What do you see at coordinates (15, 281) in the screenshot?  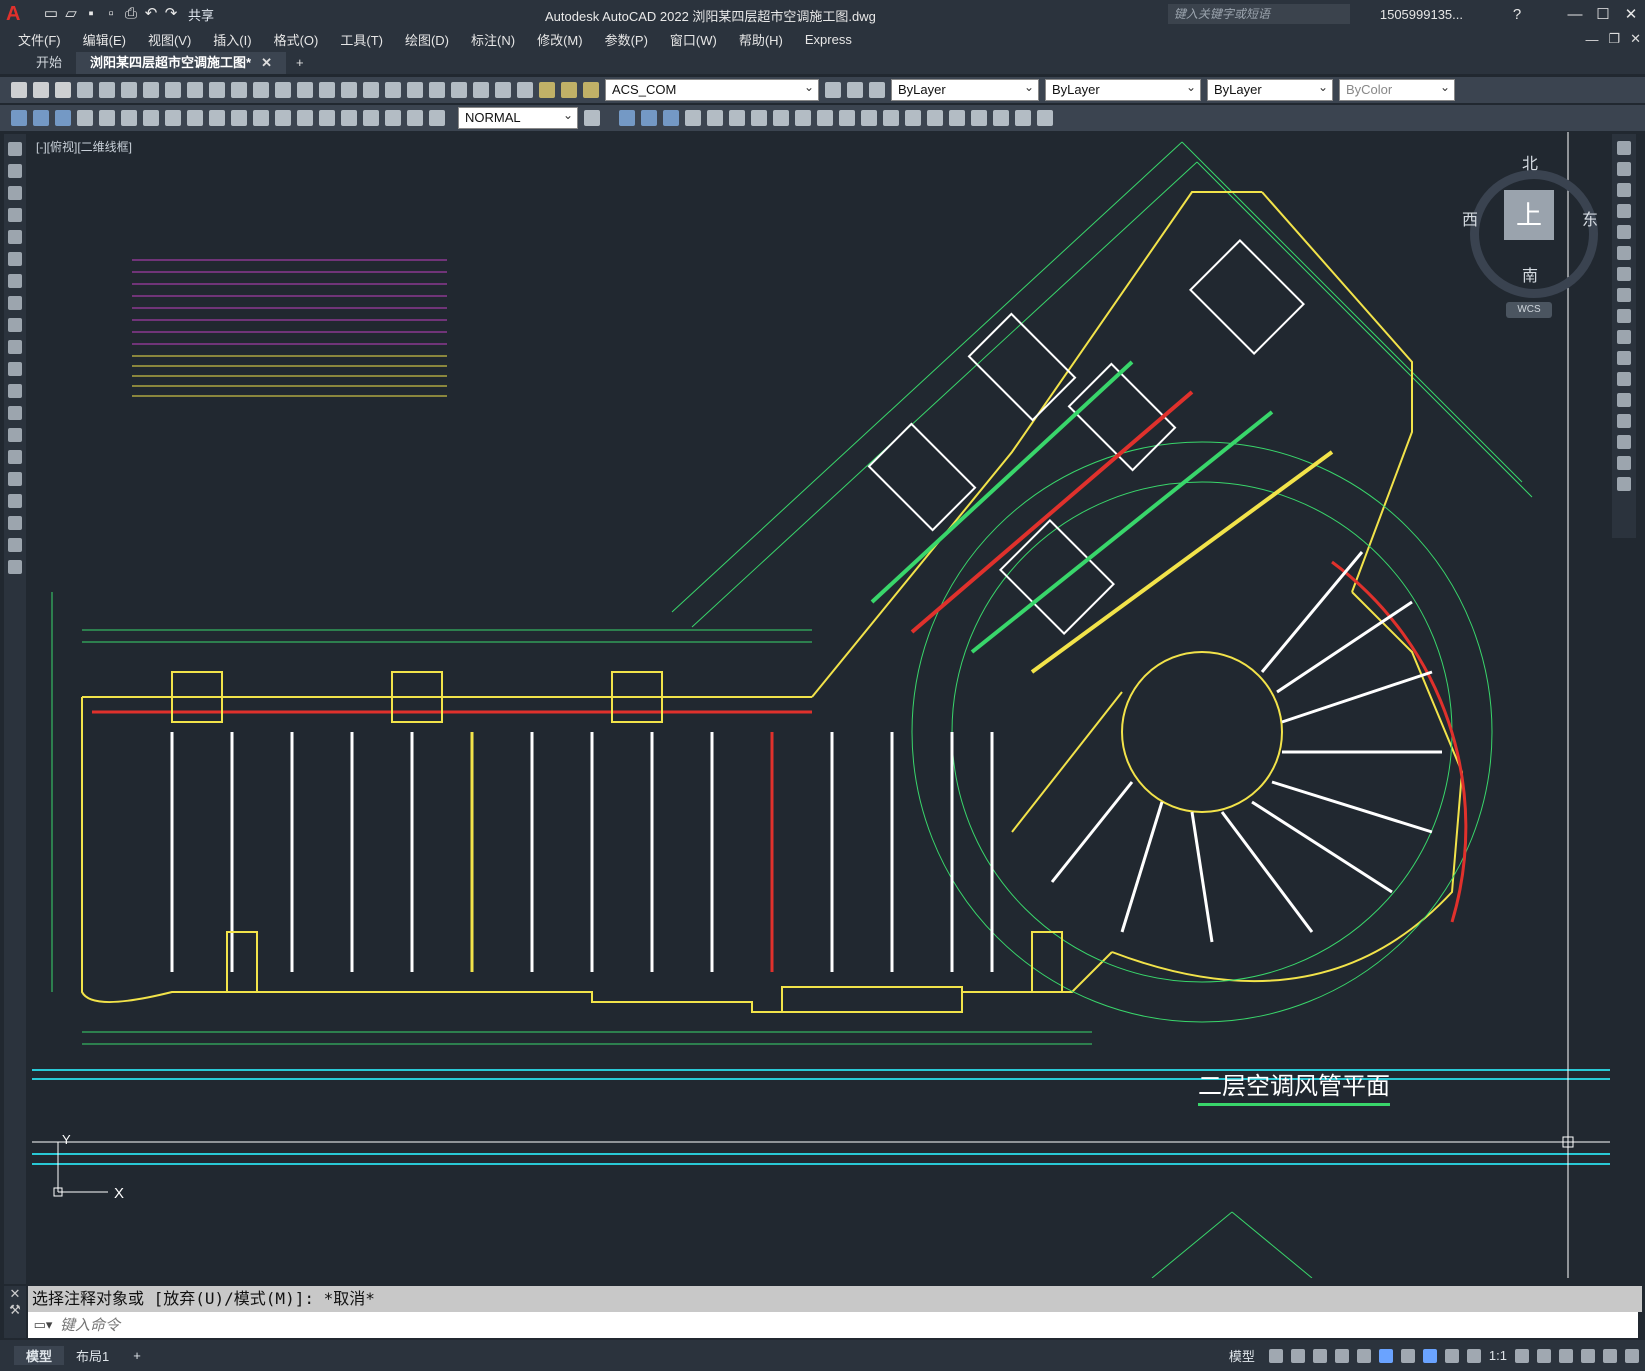 I see `circle-icon` at bounding box center [15, 281].